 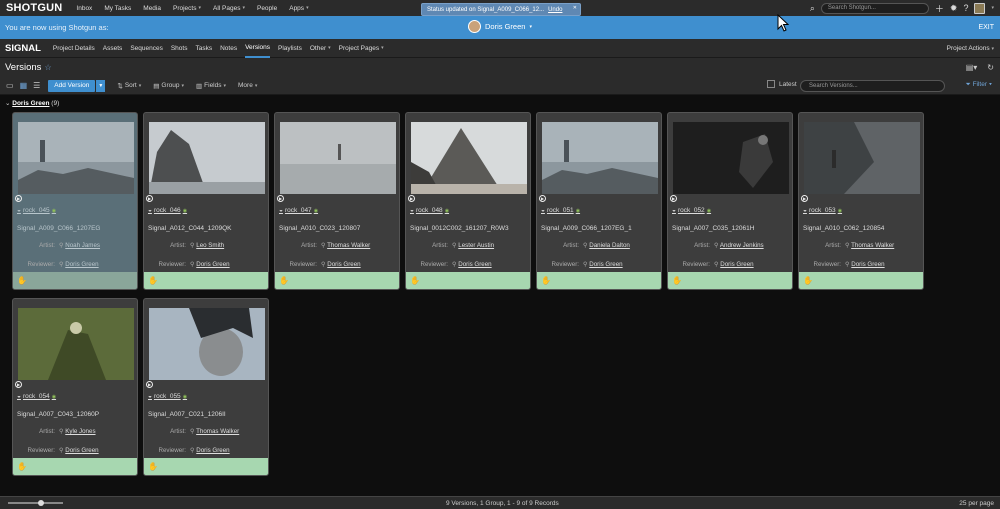 What do you see at coordinates (290, 48) in the screenshot?
I see `tab-playlists: Playlists` at bounding box center [290, 48].